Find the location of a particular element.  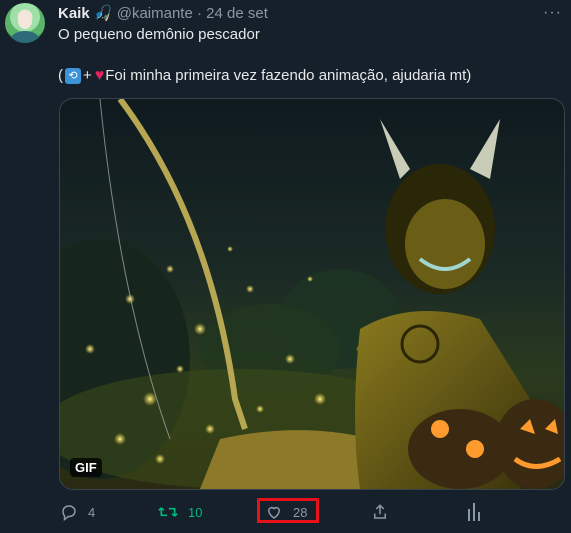

author-avatar is located at coordinates (25, 23).